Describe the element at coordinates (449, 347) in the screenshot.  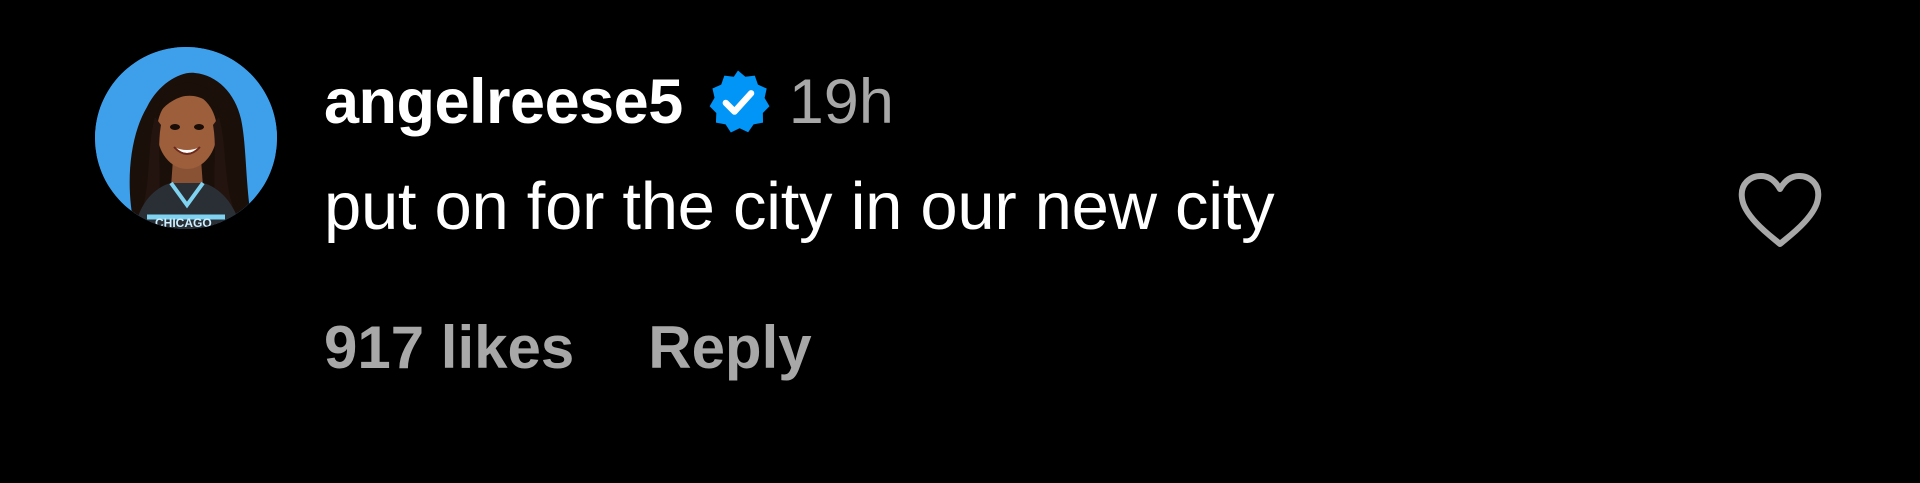
I see `likes-count: 917 likes` at that location.